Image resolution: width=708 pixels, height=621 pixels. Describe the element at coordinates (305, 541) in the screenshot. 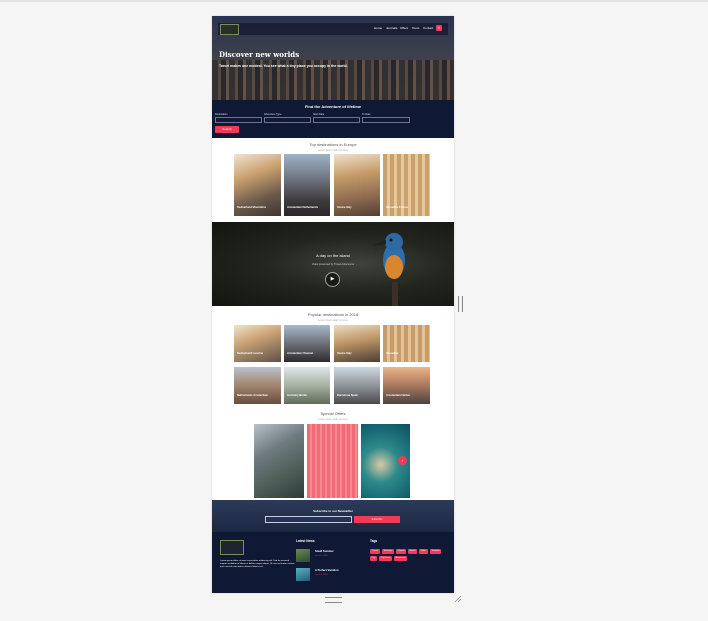

I see `latest-news-heading: Latest News` at that location.